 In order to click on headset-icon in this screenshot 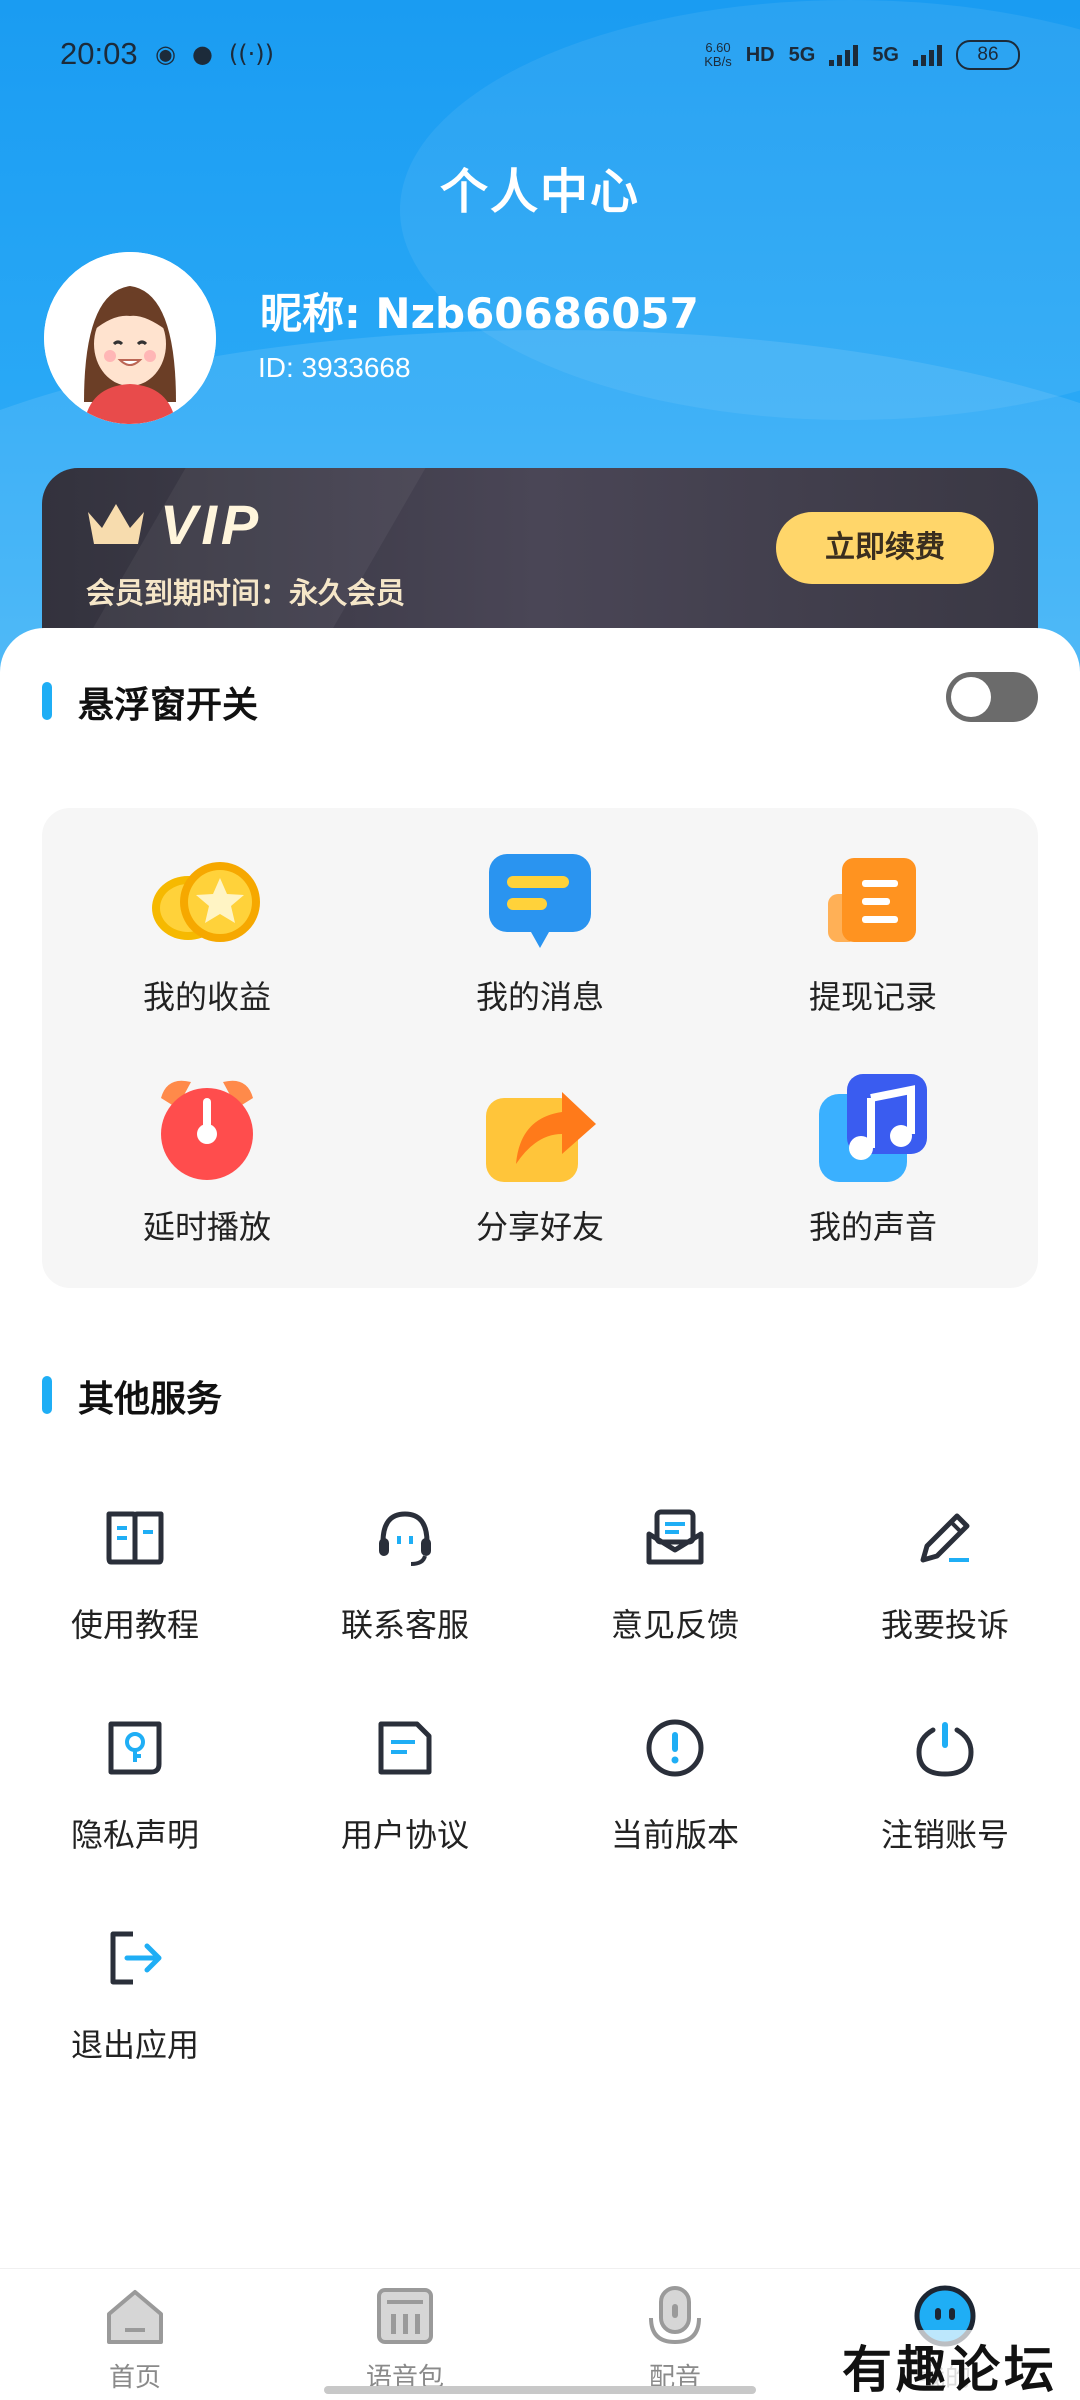, I will do `click(405, 1538)`.